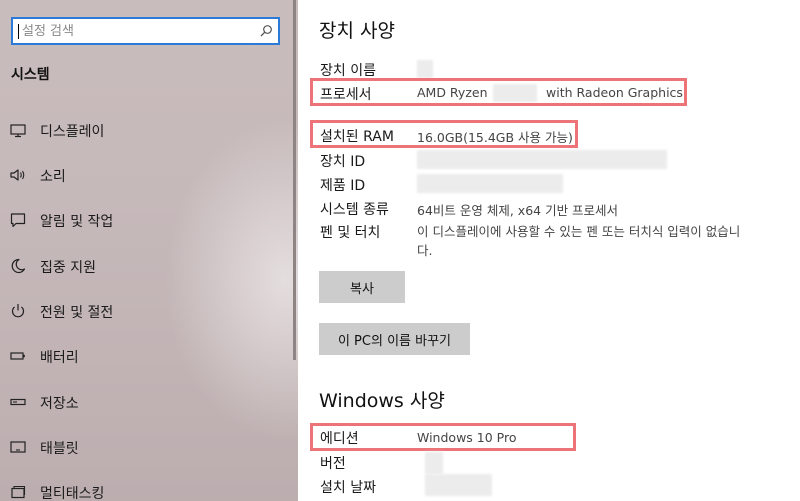 The width and height of the screenshot is (800, 501). I want to click on device-id-label: 장치 ID, so click(343, 162).